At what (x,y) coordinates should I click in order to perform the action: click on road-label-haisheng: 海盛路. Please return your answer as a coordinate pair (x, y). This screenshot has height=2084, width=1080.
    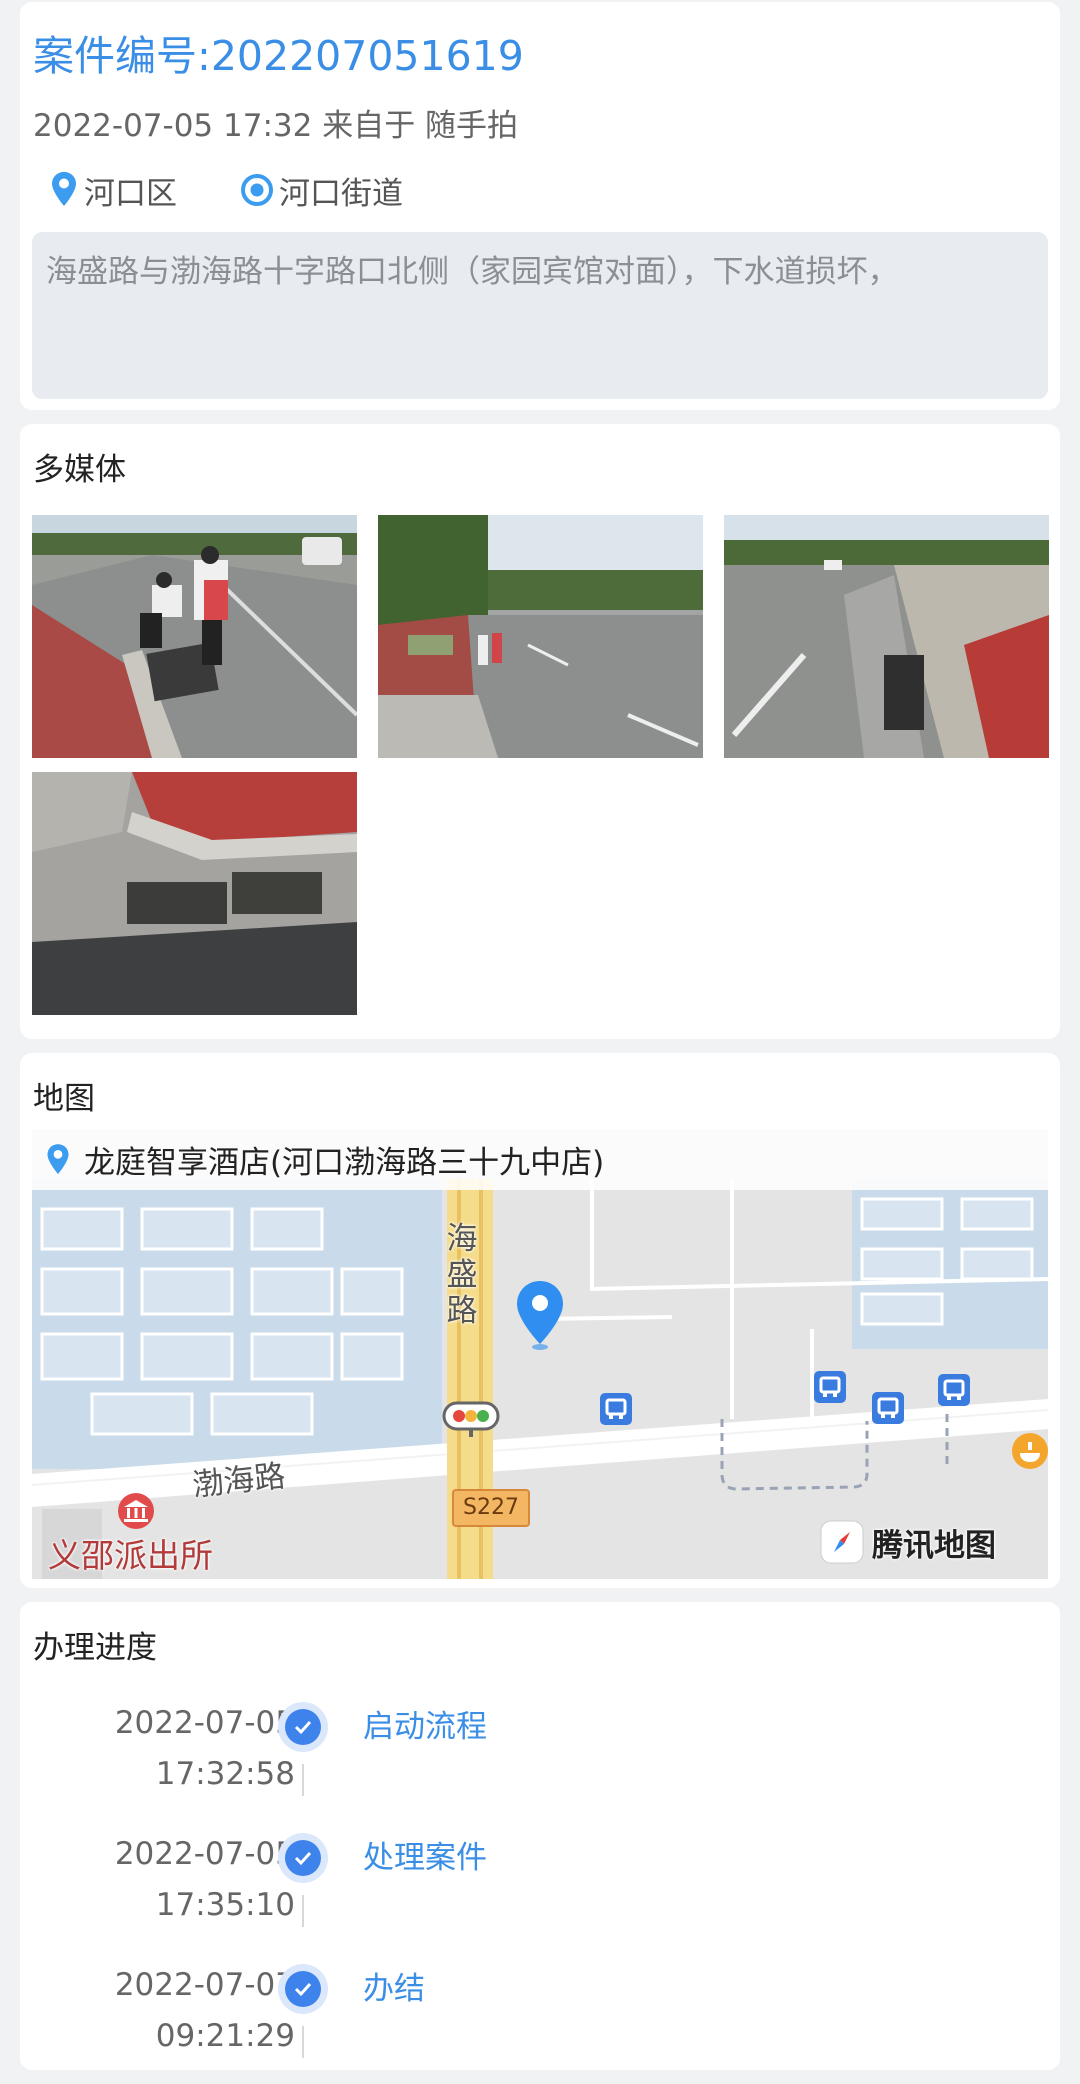
    Looking at the image, I should click on (462, 1275).